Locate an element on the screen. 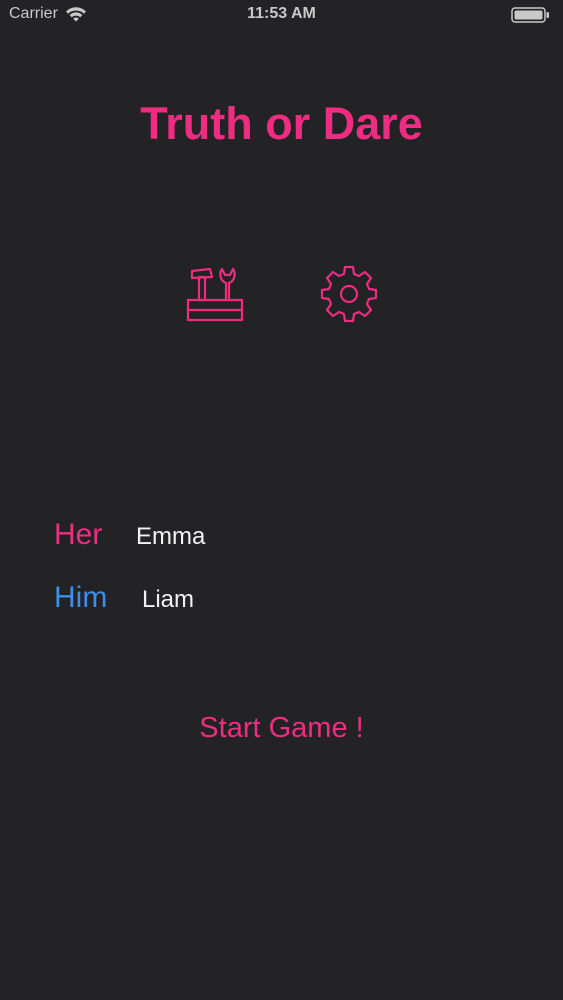 This screenshot has width=563, height=1000. settings-button is located at coordinates (349, 294).